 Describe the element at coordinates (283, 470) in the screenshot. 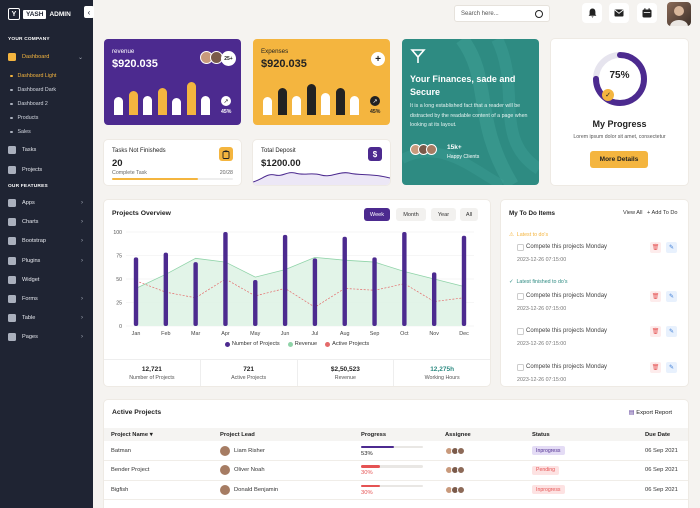

I see `project-lead: Oliver Noah` at that location.